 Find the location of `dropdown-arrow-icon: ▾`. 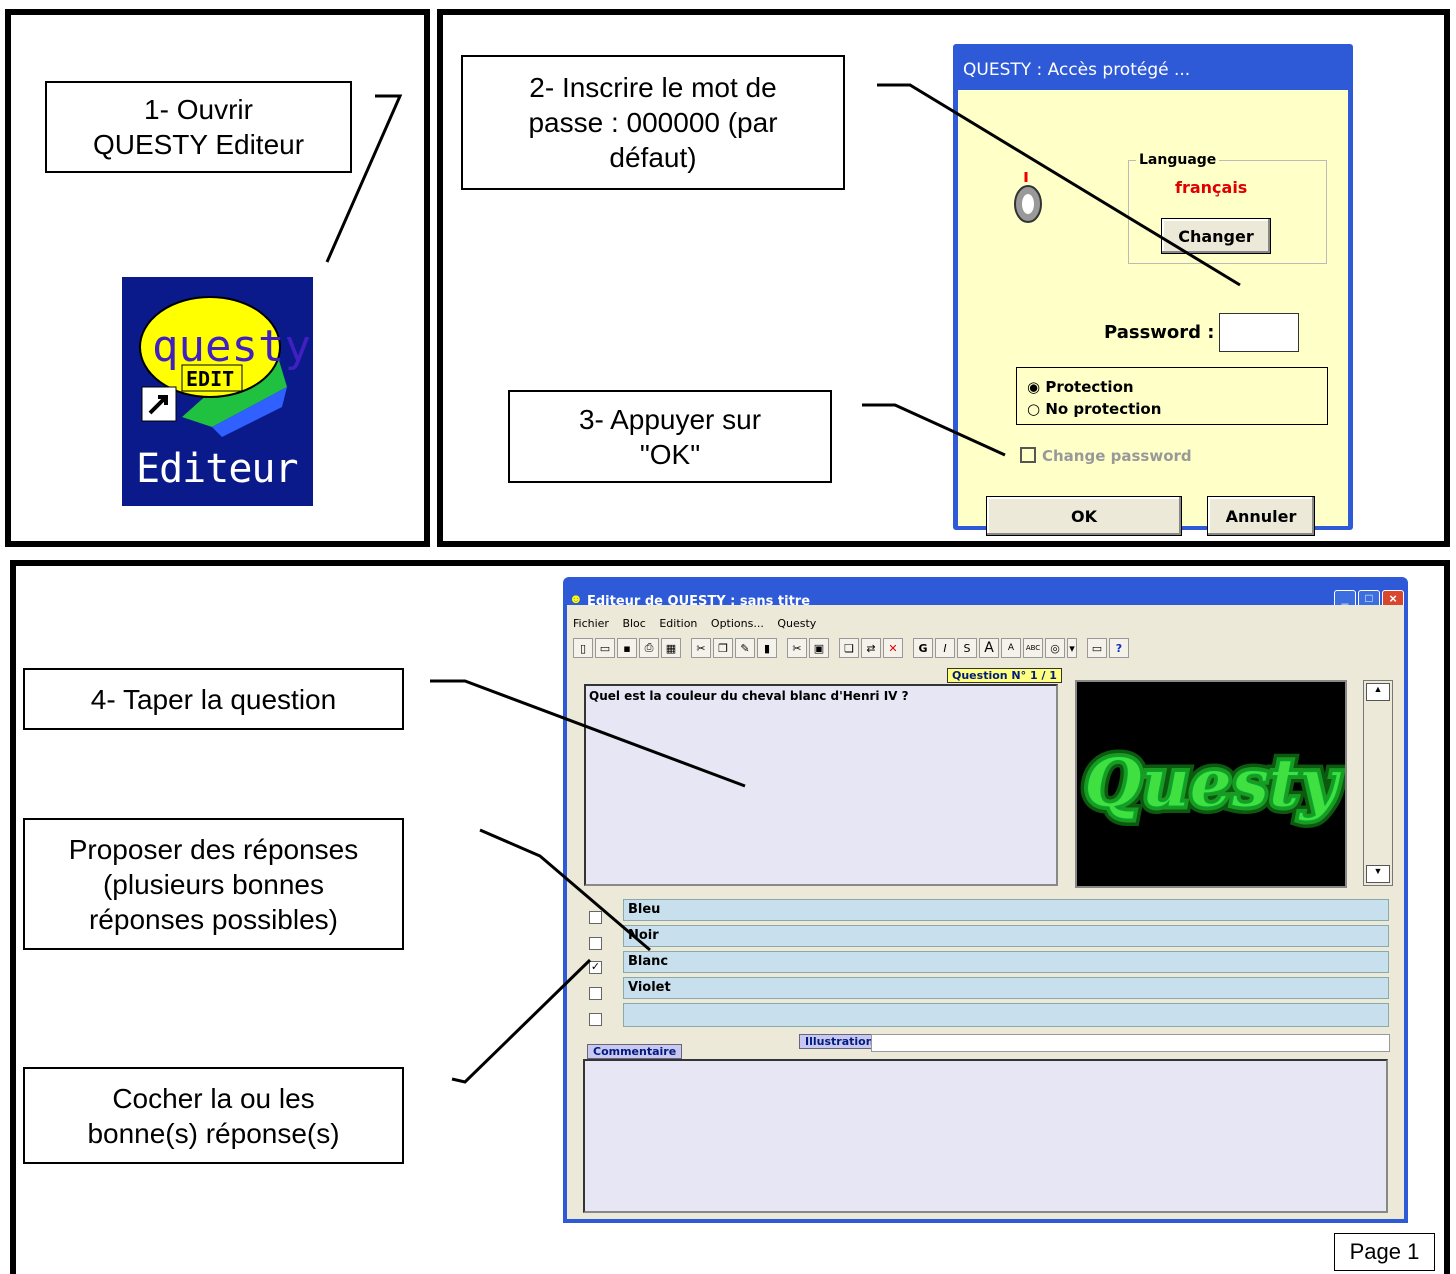

dropdown-arrow-icon: ▾ is located at coordinates (1072, 648).